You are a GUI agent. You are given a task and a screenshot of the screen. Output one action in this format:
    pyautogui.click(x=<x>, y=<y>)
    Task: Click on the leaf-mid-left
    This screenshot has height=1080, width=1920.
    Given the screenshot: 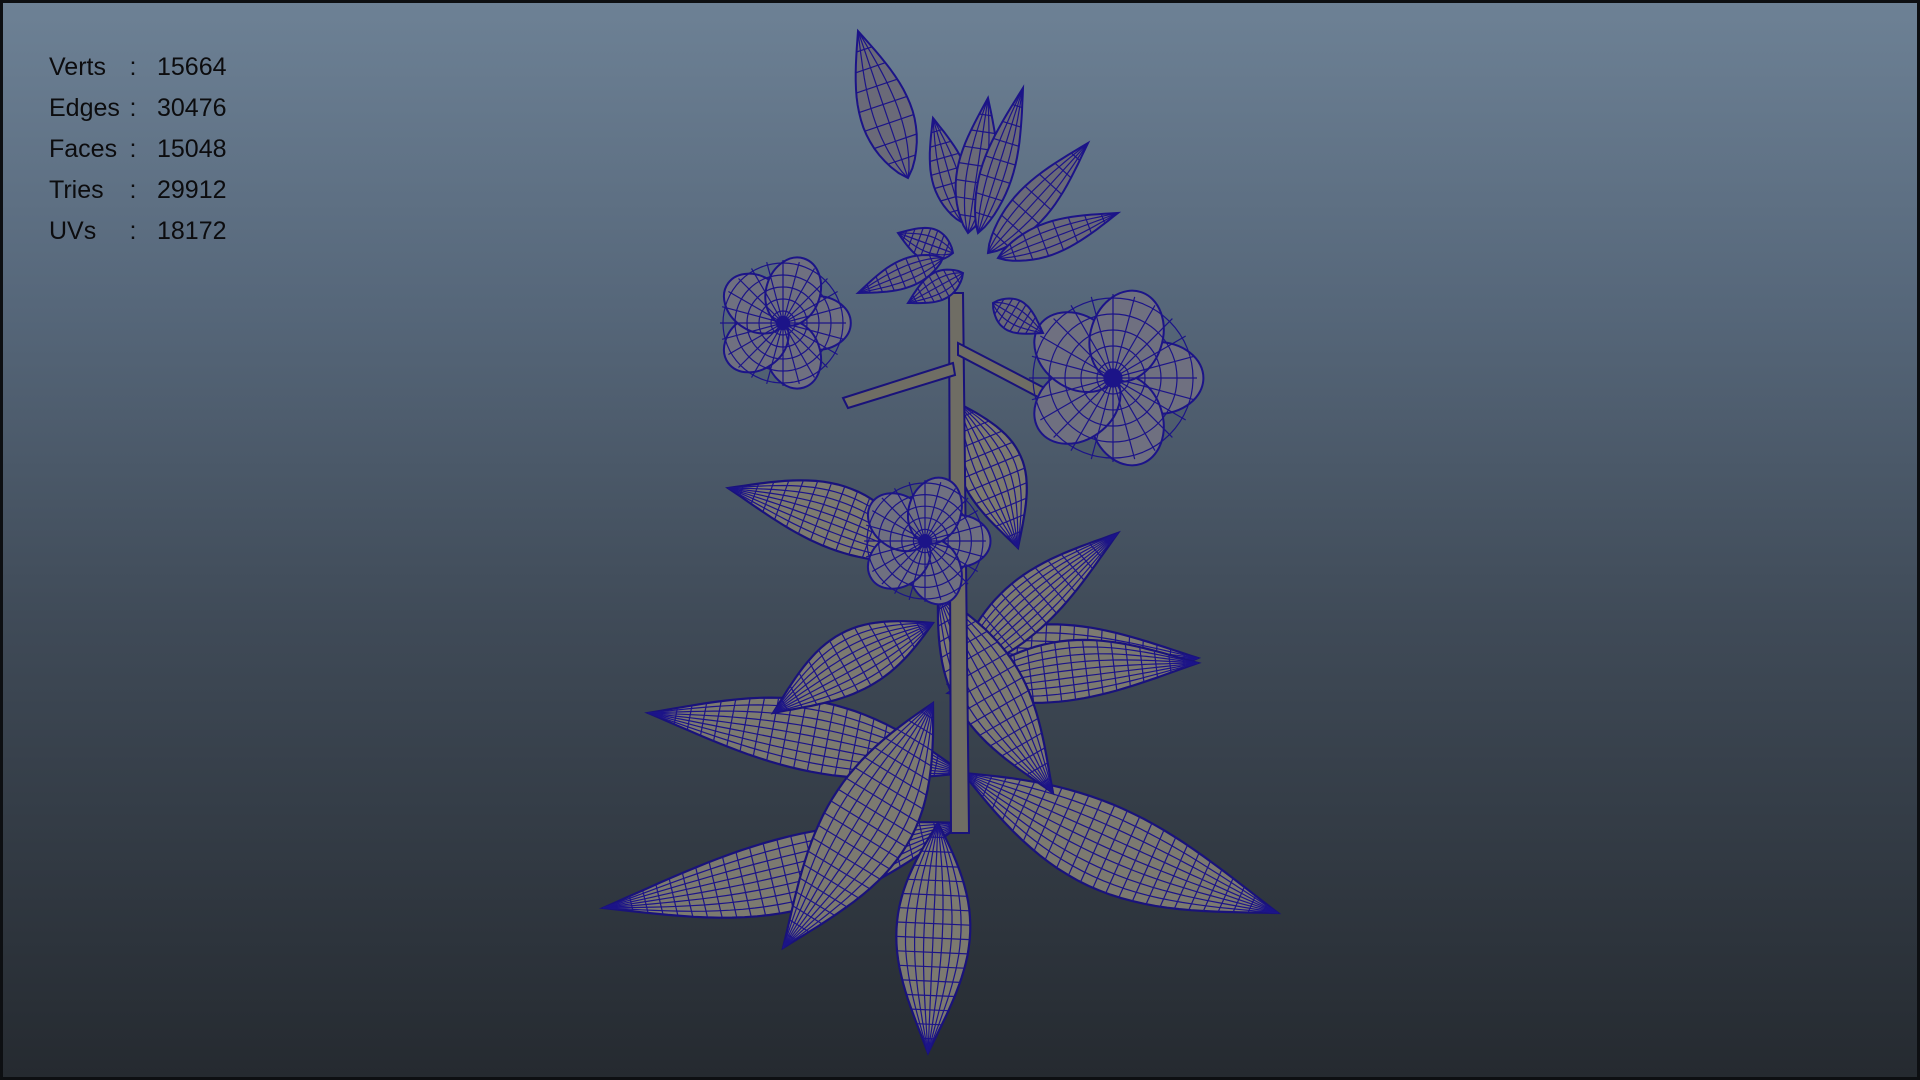 What is the action you would take?
    pyautogui.click(x=853, y=667)
    